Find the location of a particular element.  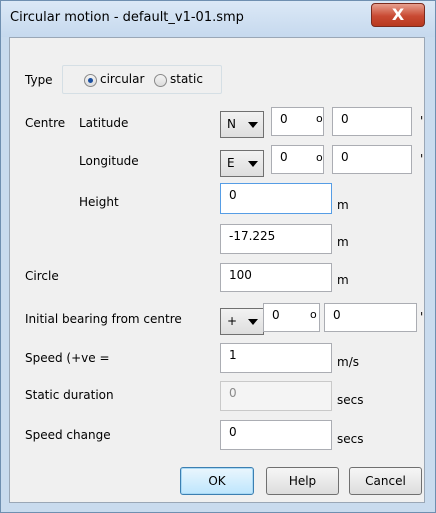

close-button: X is located at coordinates (398, 15).